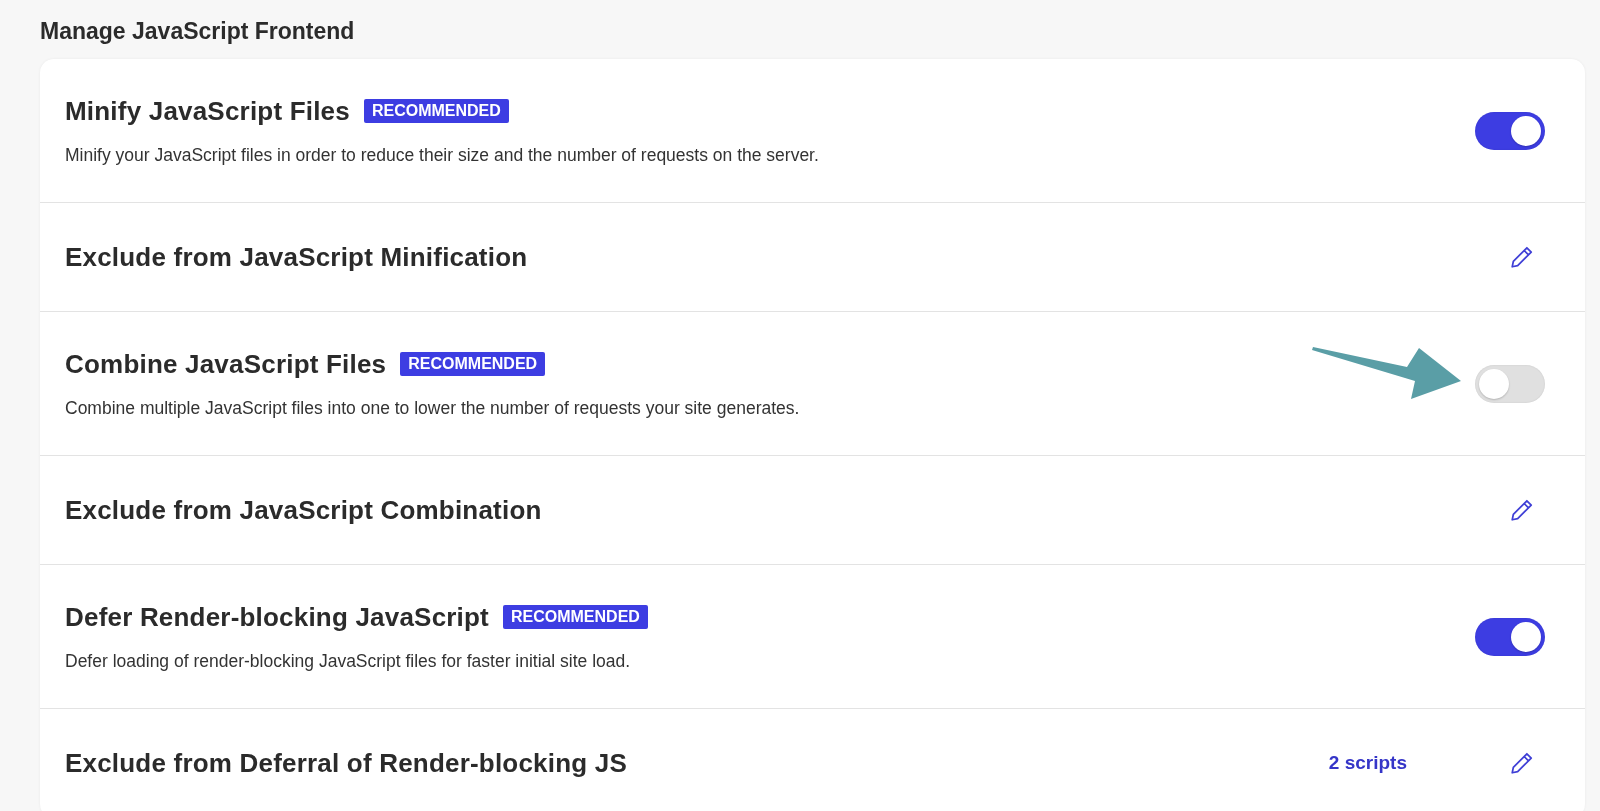  I want to click on setting-title: Exclude from JavaScript Minification, so click(296, 257).